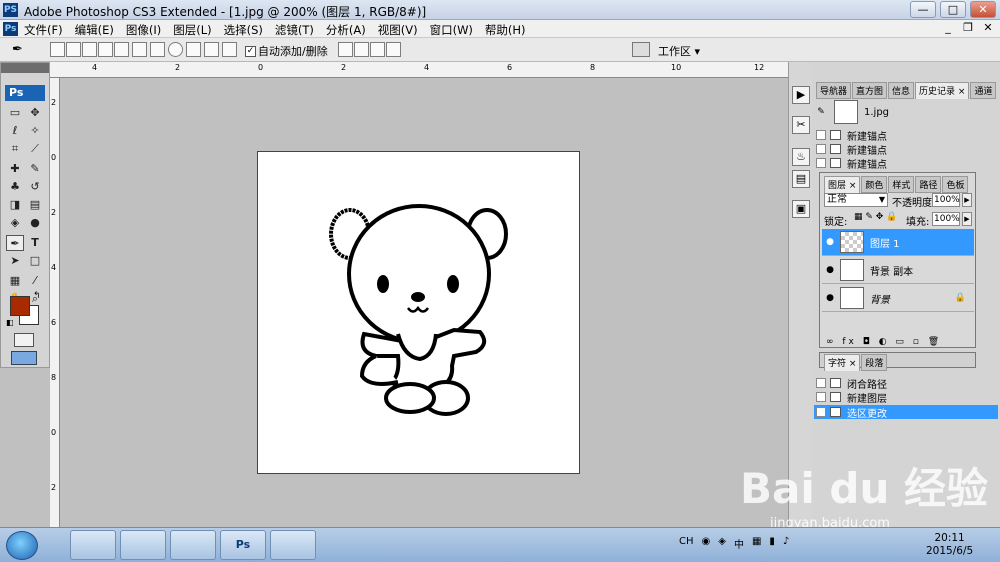 This screenshot has width=1000, height=562. I want to click on tab-paragraph: 段落, so click(874, 362).